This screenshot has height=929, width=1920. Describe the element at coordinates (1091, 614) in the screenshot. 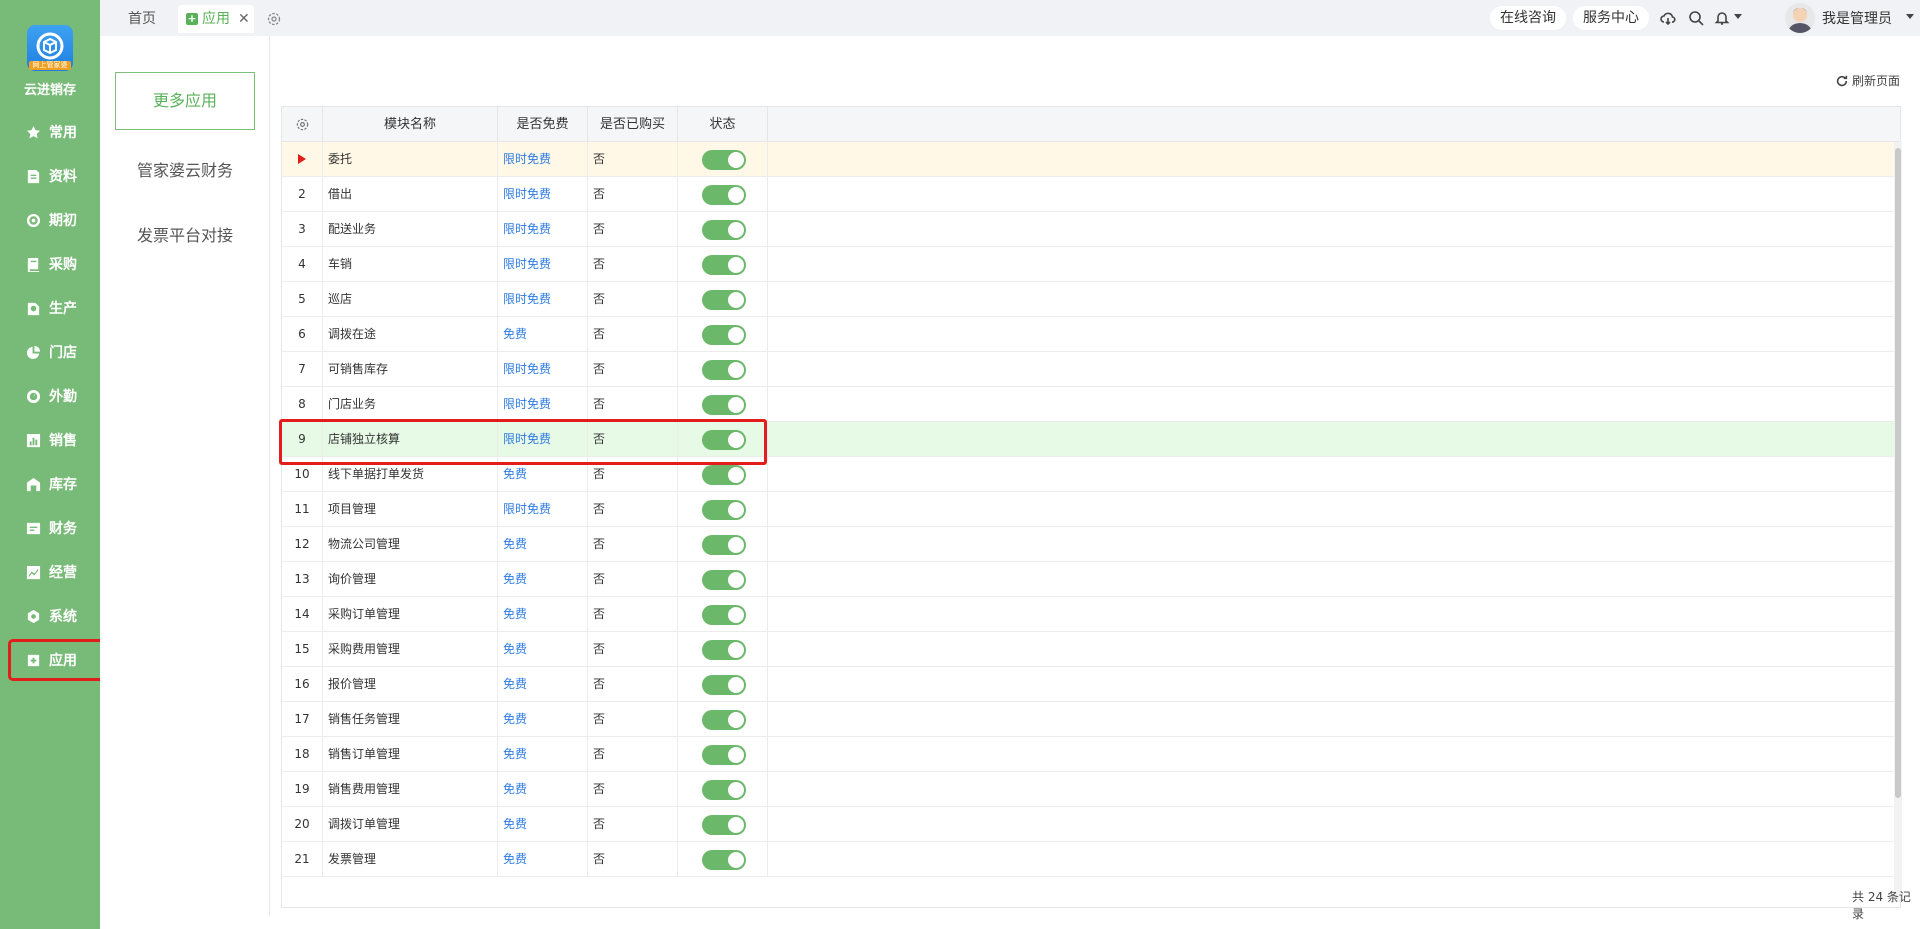

I see `table-row: 14 采购订单管理 免费否` at that location.